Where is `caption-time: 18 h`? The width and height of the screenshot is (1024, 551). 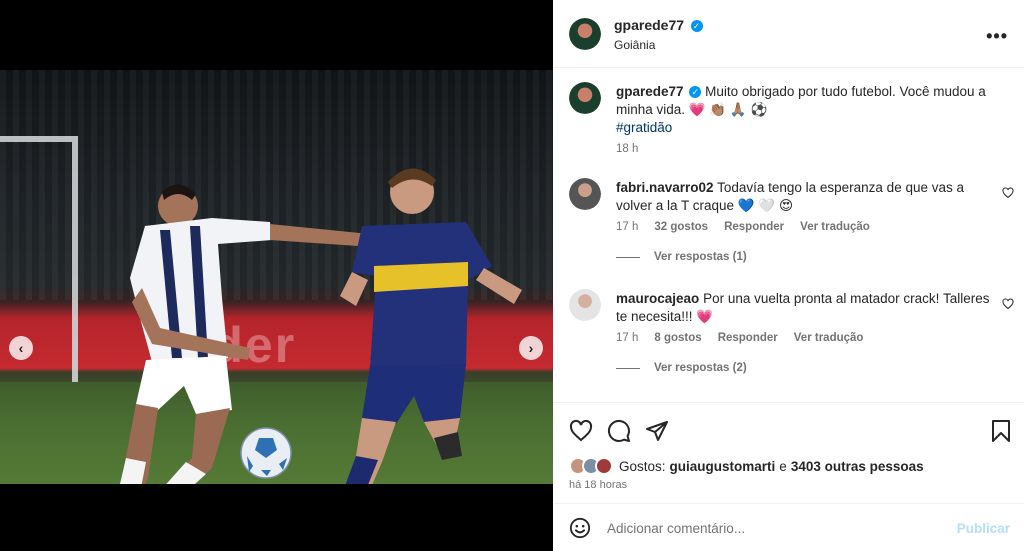 caption-time: 18 h is located at coordinates (627, 149).